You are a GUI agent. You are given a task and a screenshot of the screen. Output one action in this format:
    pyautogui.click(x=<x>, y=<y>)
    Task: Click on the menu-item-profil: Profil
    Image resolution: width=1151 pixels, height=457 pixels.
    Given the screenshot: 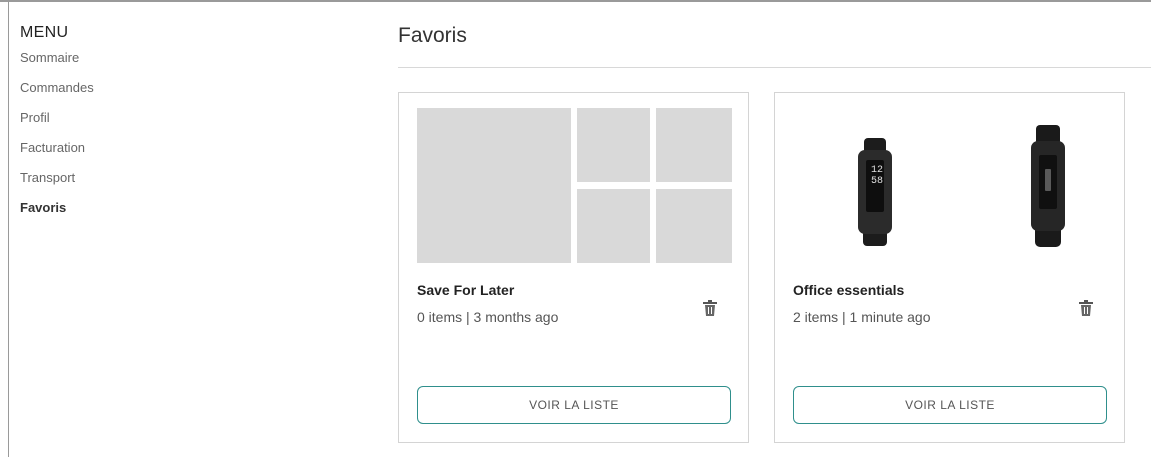 What is the action you would take?
    pyautogui.click(x=170, y=125)
    